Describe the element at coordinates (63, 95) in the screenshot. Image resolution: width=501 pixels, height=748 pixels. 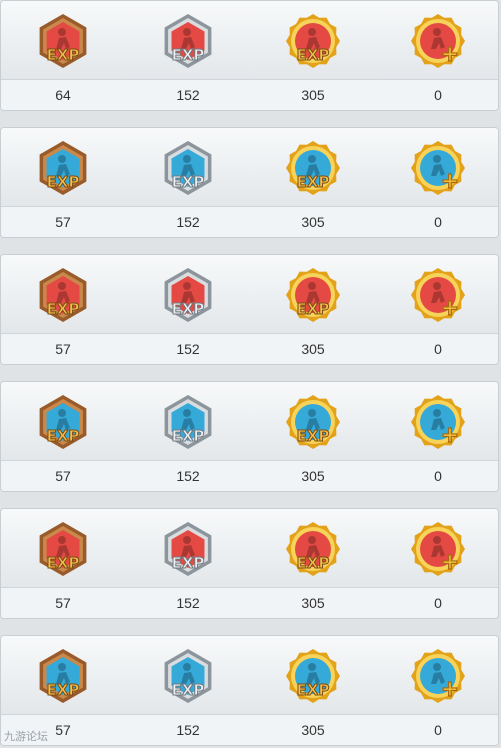
I see `badge-value: 64` at that location.